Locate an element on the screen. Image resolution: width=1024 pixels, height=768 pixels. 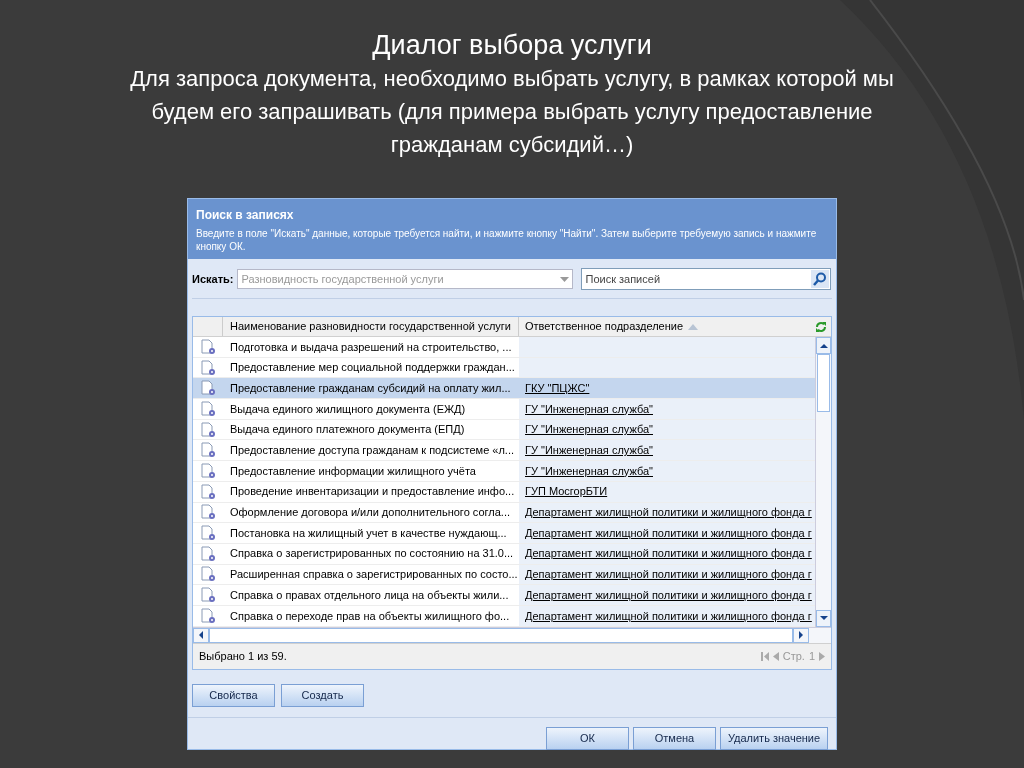
table-row: Оформление договора и/или дополнительного согла... Департамент жилищной политики и жилищного фонда г is located at coordinates (504, 513).